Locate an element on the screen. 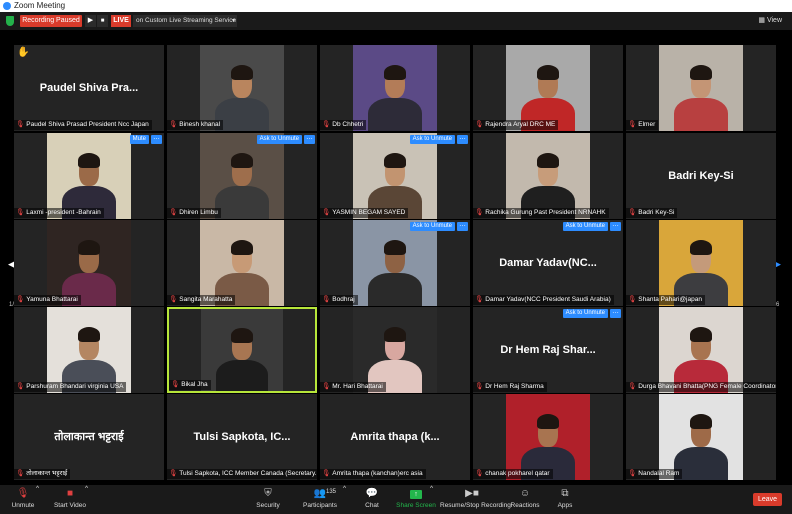  live-stream-service-dropdown: on Custom Live Streaming Service ▾ is located at coordinates (185, 21).